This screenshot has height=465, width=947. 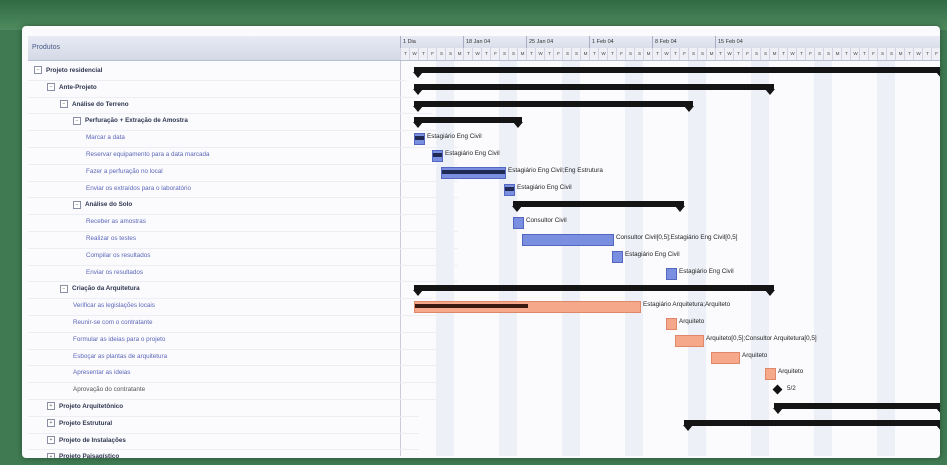 What do you see at coordinates (74, 70) in the screenshot?
I see `task-name: Projeto residencial` at bounding box center [74, 70].